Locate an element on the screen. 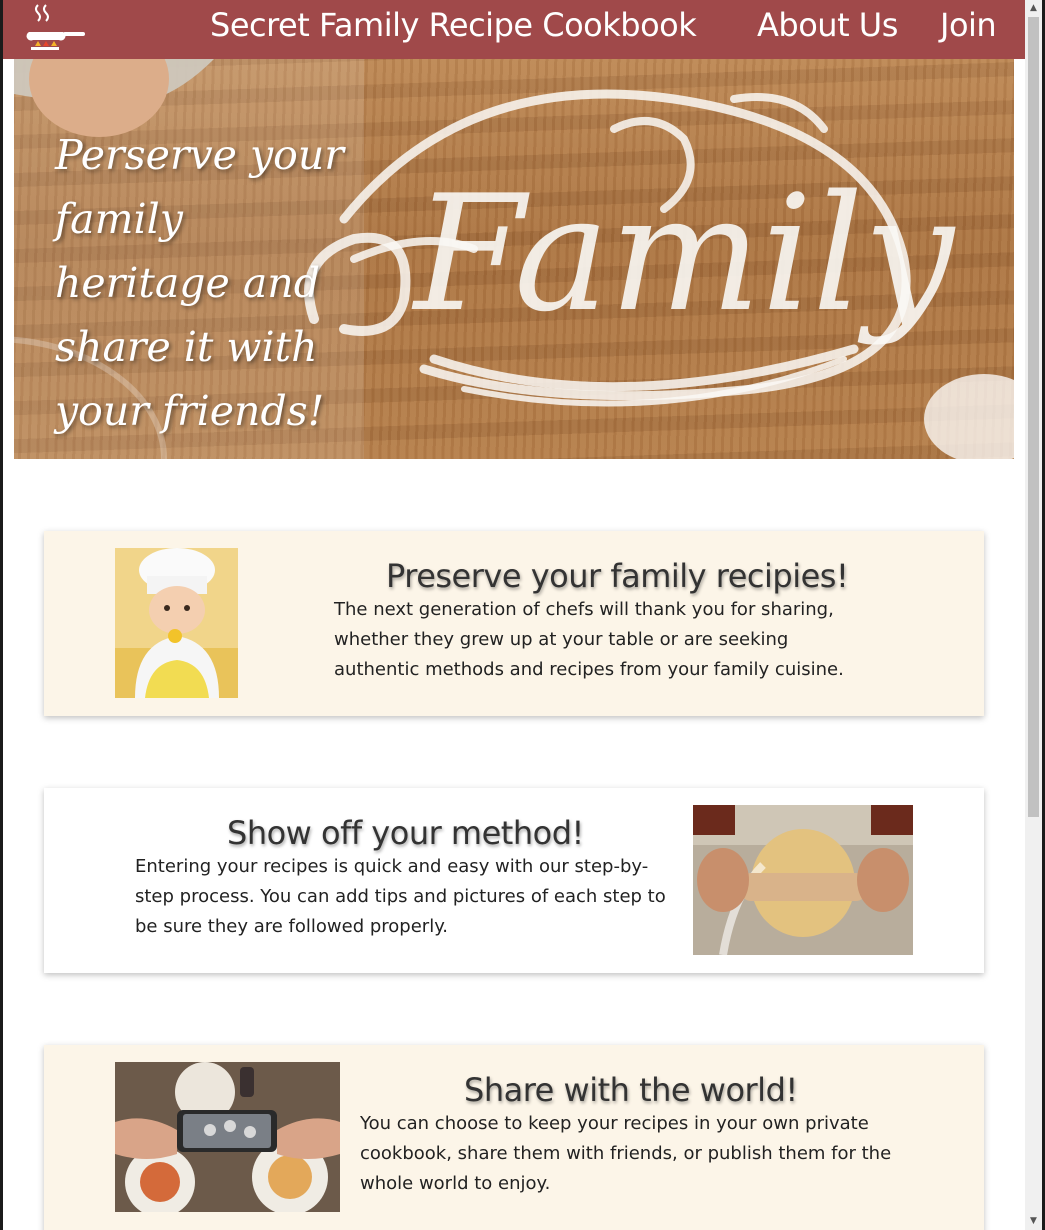 The image size is (1045, 1230). scroll-up-arrow-icon: ▲ is located at coordinates (1033, 8).